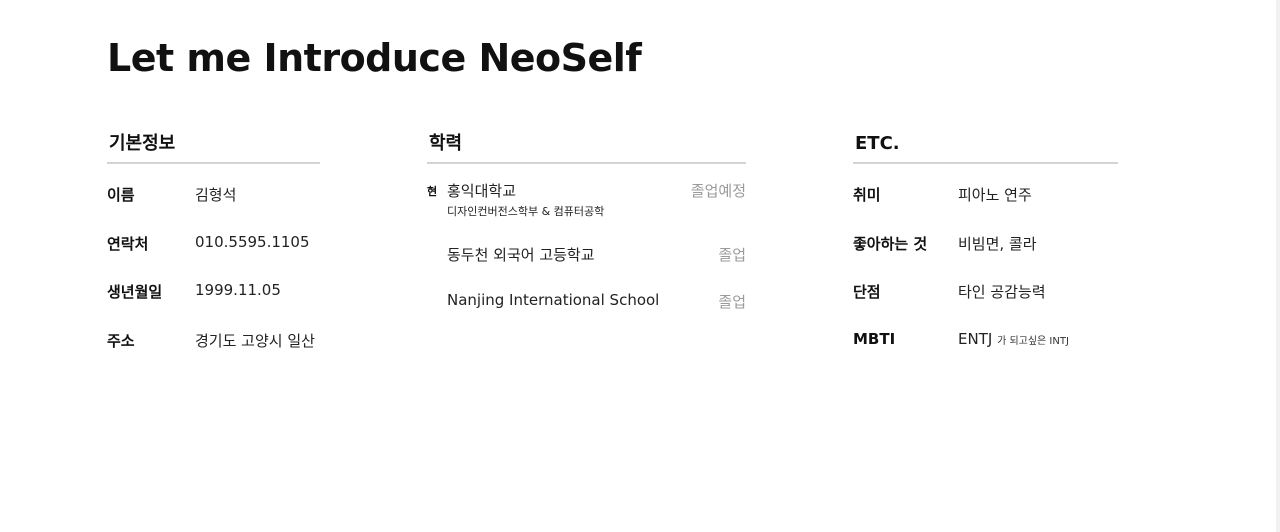 Image resolution: width=1280 pixels, height=532 pixels. Describe the element at coordinates (985, 147) in the screenshot. I see `etc-heading: ETC.` at that location.